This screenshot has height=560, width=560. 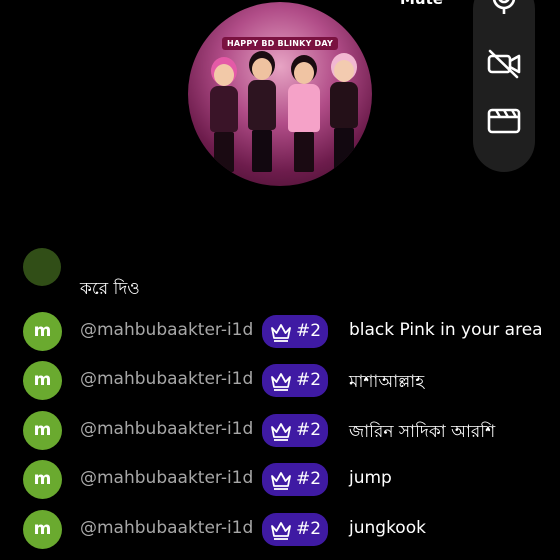 I want to click on clapperboard-button, so click(x=504, y=120).